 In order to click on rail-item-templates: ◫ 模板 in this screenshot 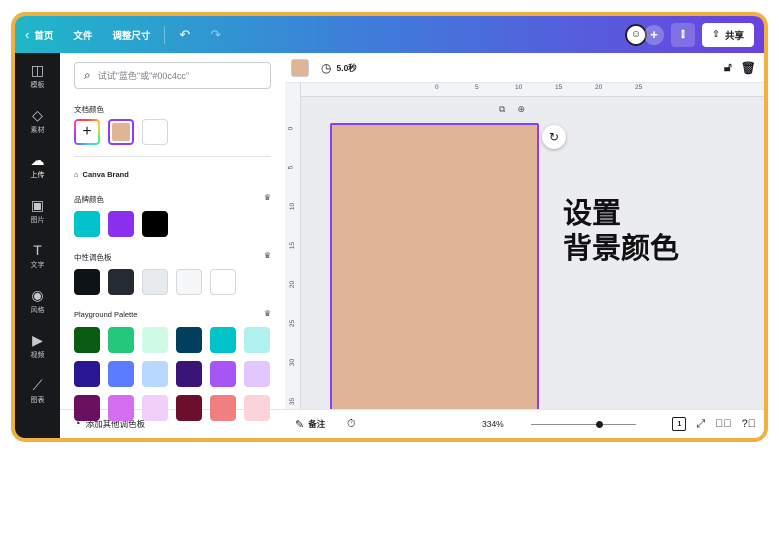, I will do `click(37, 75)`.